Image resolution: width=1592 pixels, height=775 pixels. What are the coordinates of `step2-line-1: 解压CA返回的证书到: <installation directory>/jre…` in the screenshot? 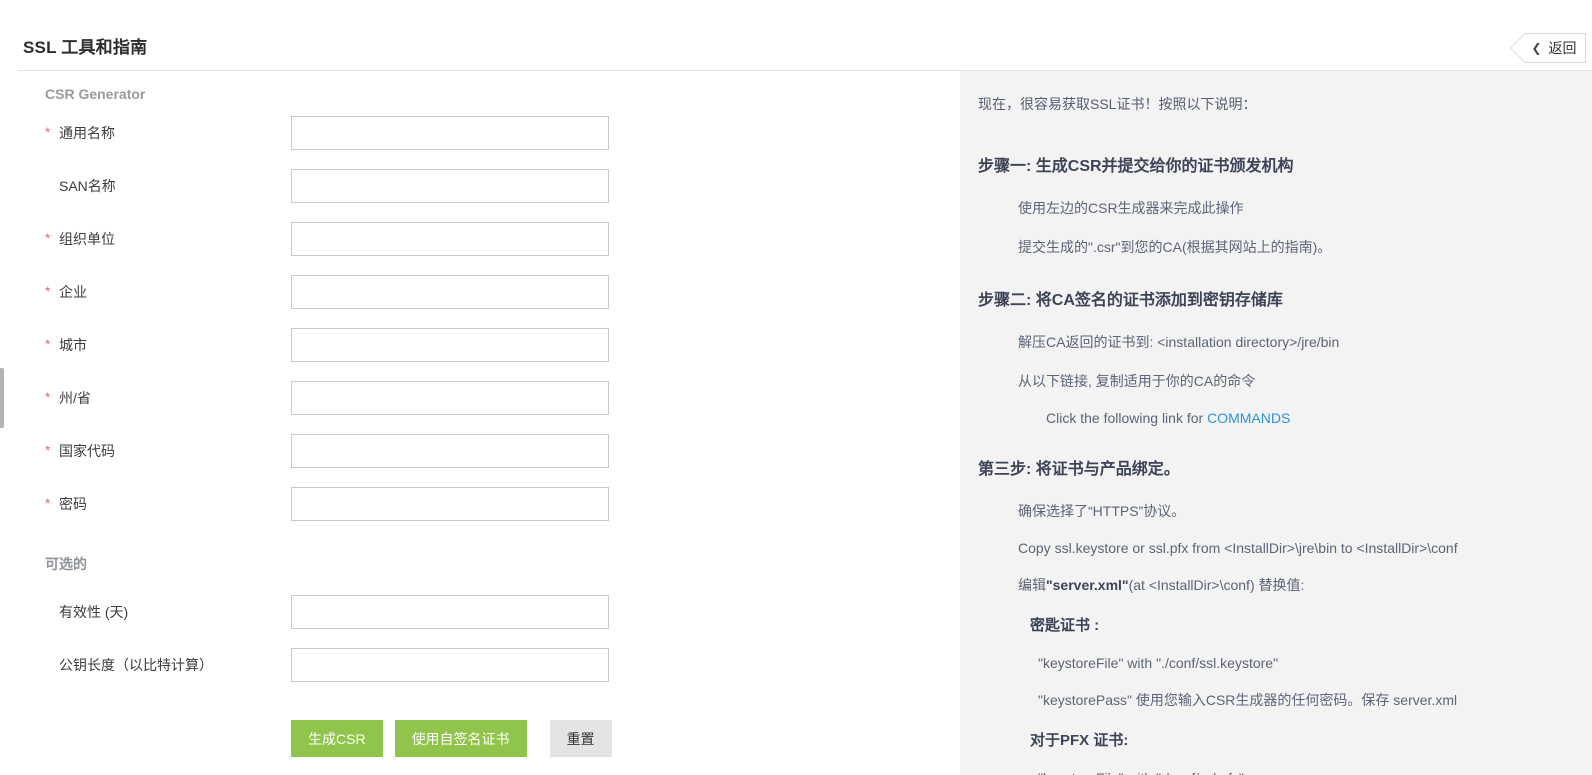 It's located at (1179, 342).